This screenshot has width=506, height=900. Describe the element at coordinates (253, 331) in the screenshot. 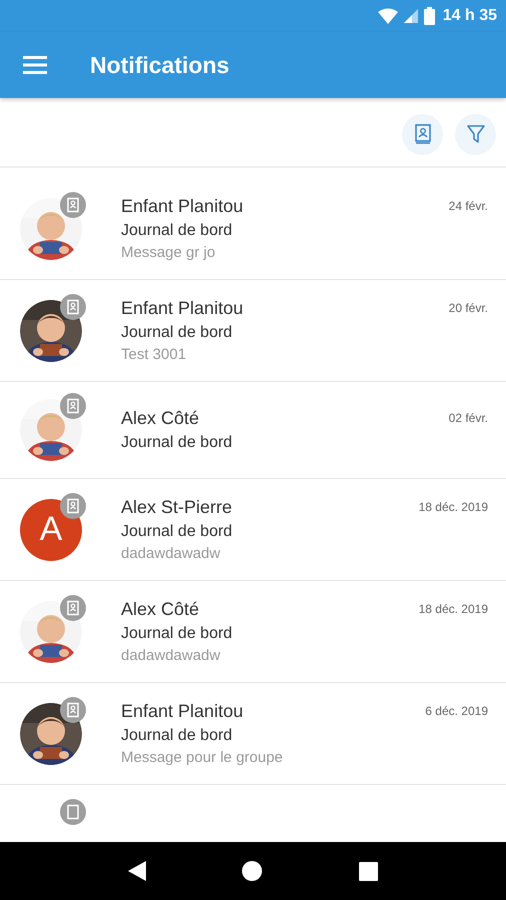

I see `notification-item: Enfant Planitou 20 févr. Journal de bord Test 3001` at that location.